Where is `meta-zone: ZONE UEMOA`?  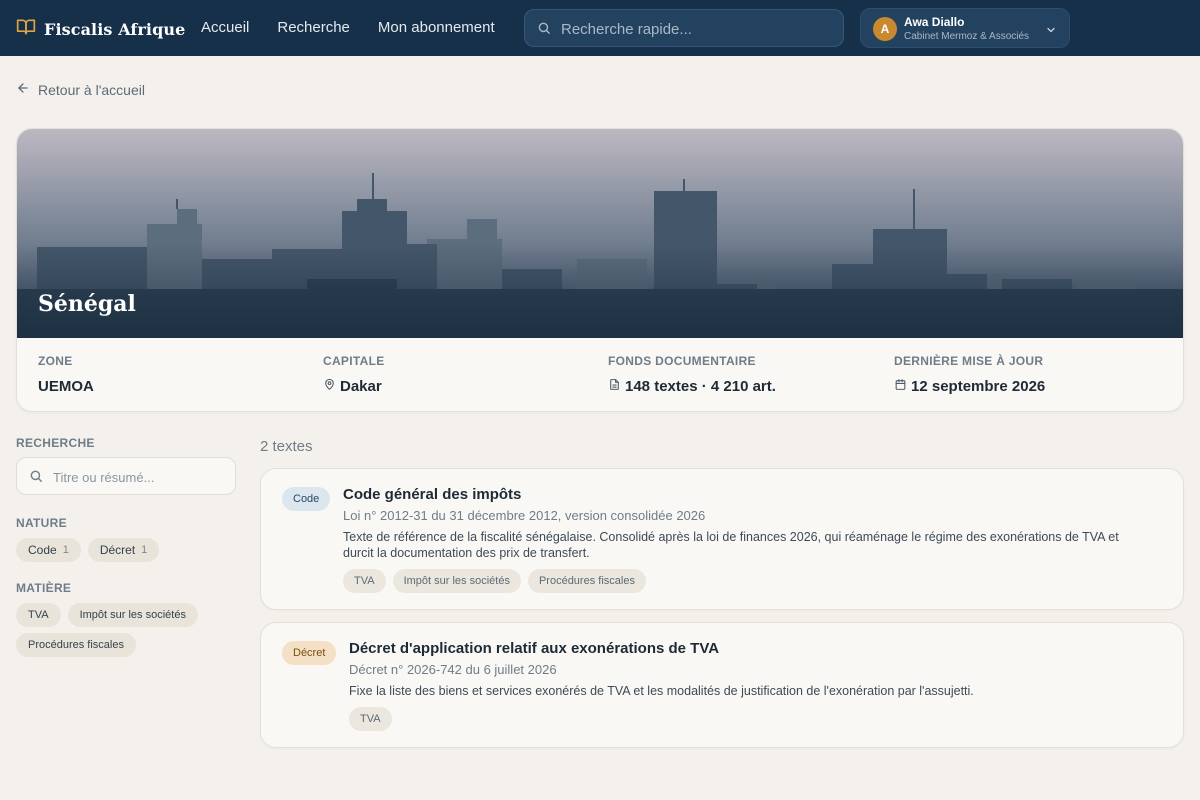 meta-zone: ZONE UEMOA is located at coordinates (66, 374).